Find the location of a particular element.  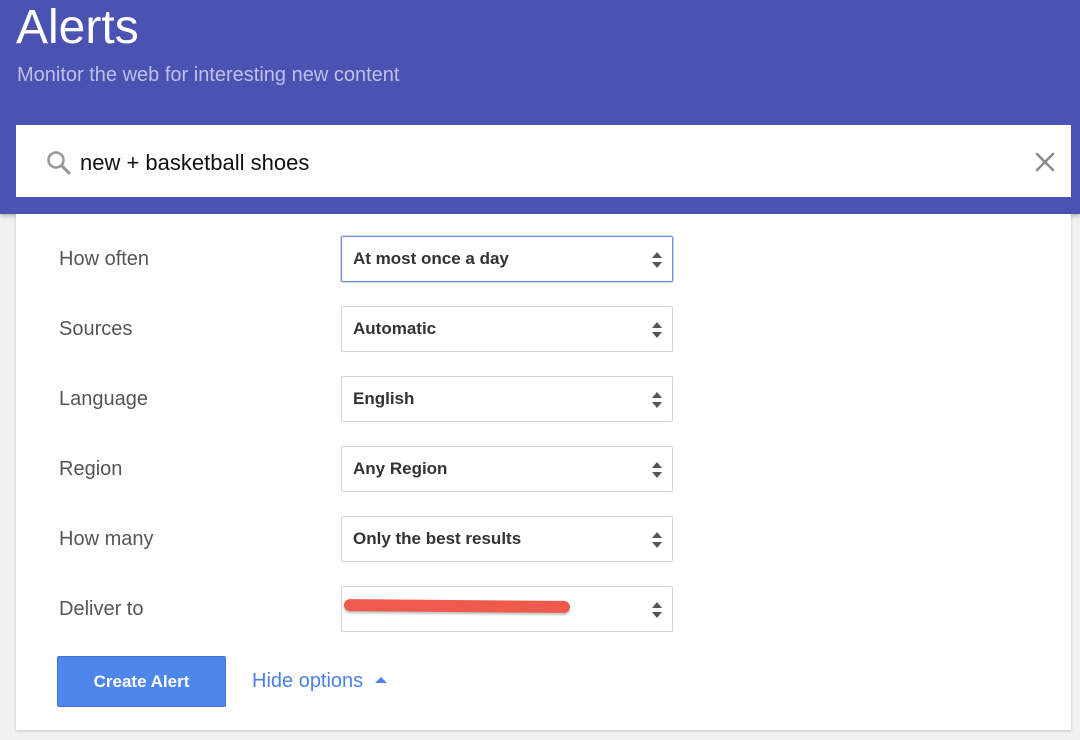

caret-up-icon is located at coordinates (381, 680).